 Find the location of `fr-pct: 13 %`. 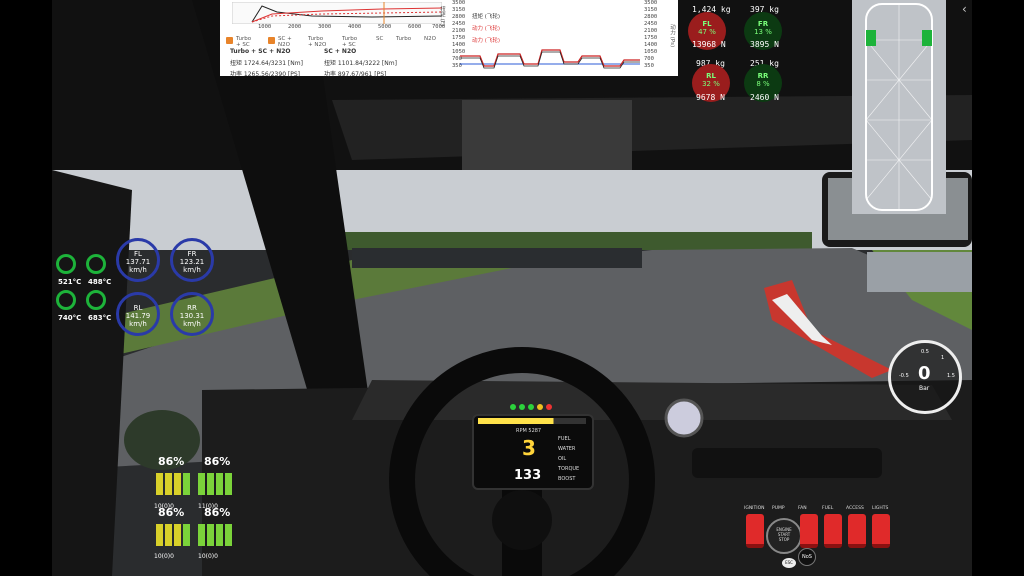

fr-pct: 13 % is located at coordinates (763, 32).